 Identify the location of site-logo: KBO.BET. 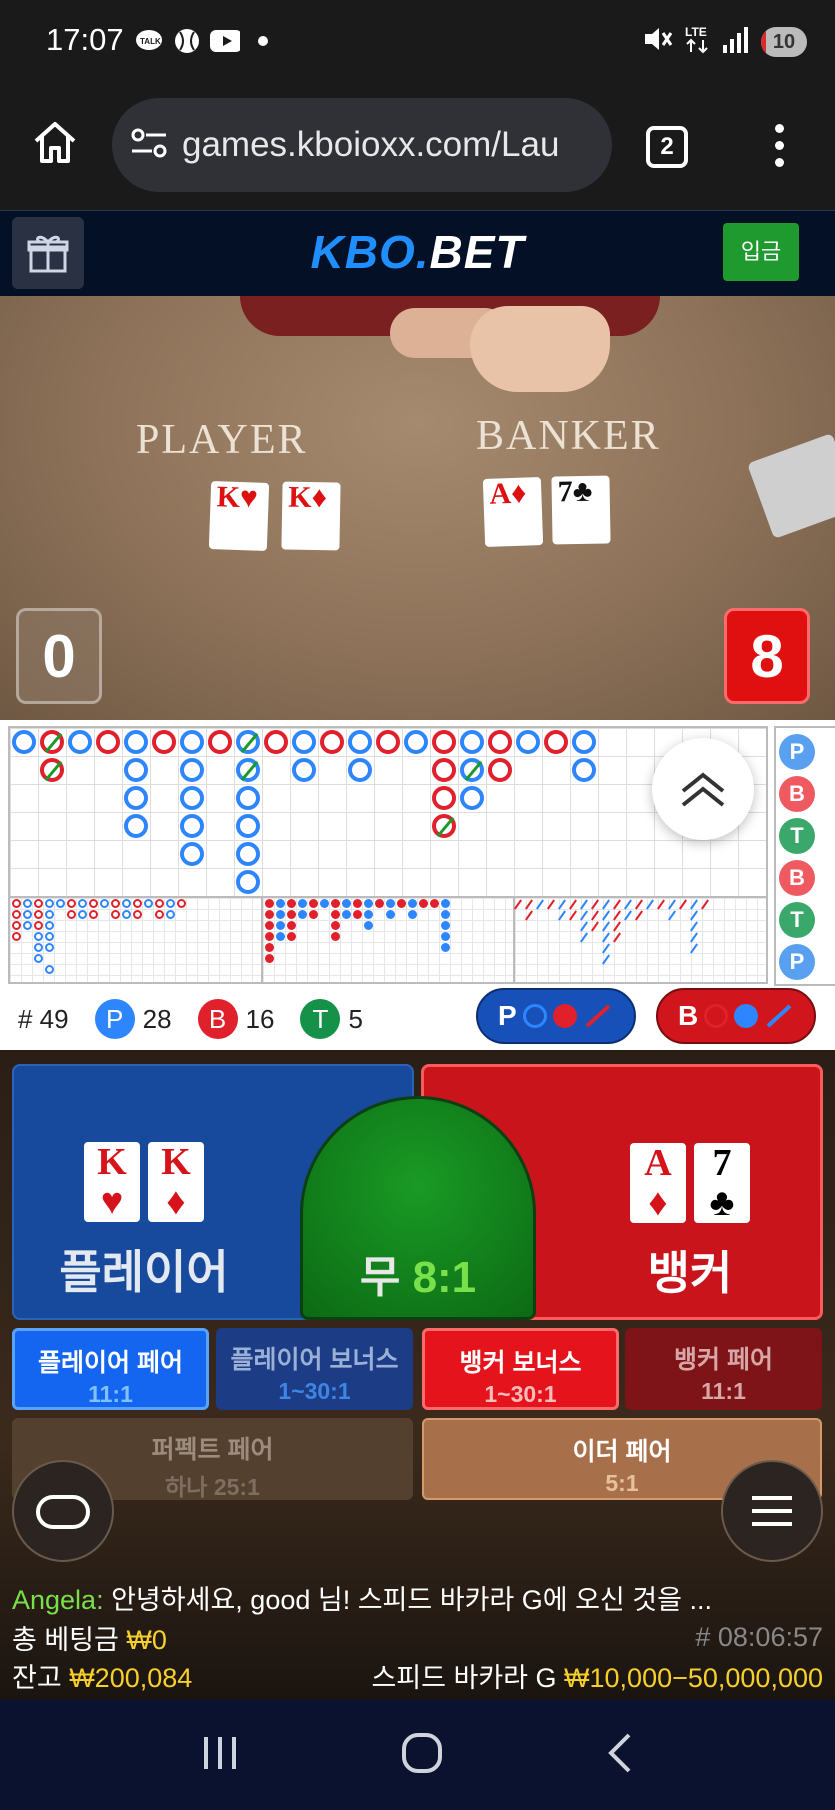
(417, 252).